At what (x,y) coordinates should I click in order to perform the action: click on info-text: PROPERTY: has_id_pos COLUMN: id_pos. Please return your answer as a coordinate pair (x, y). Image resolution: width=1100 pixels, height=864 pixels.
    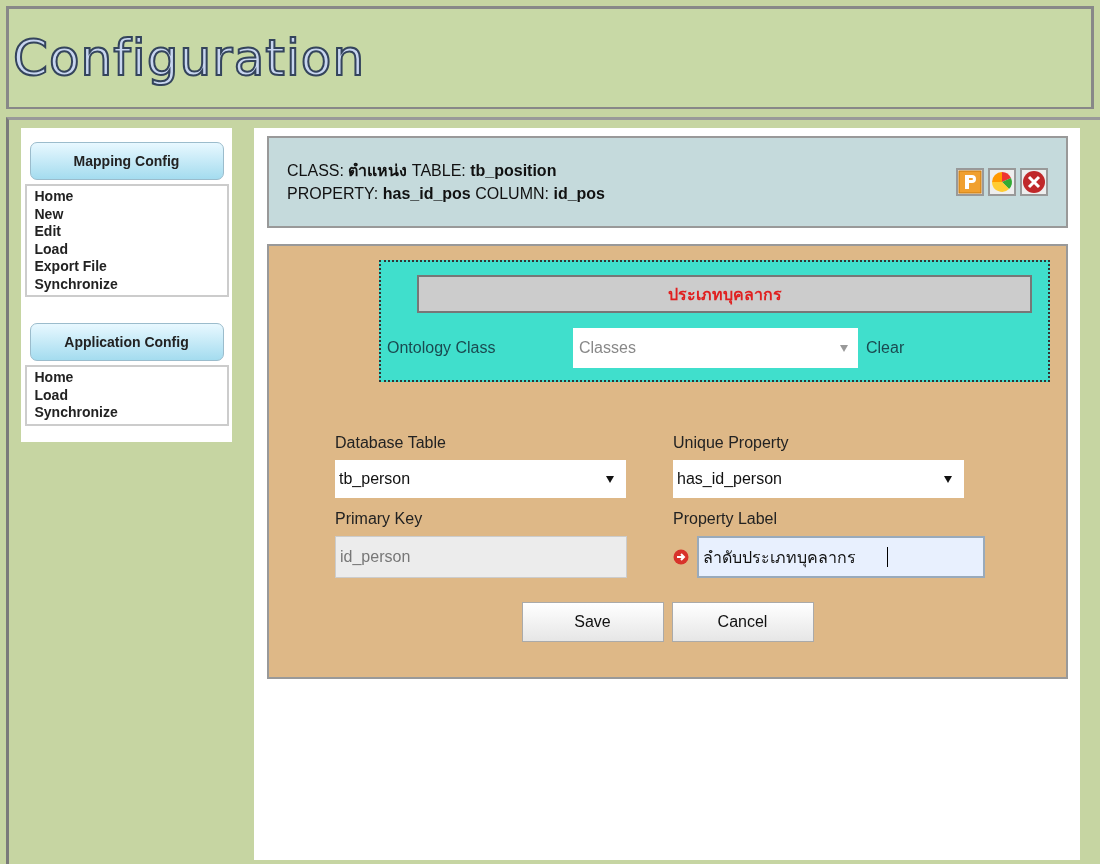
    Looking at the image, I should click on (446, 194).